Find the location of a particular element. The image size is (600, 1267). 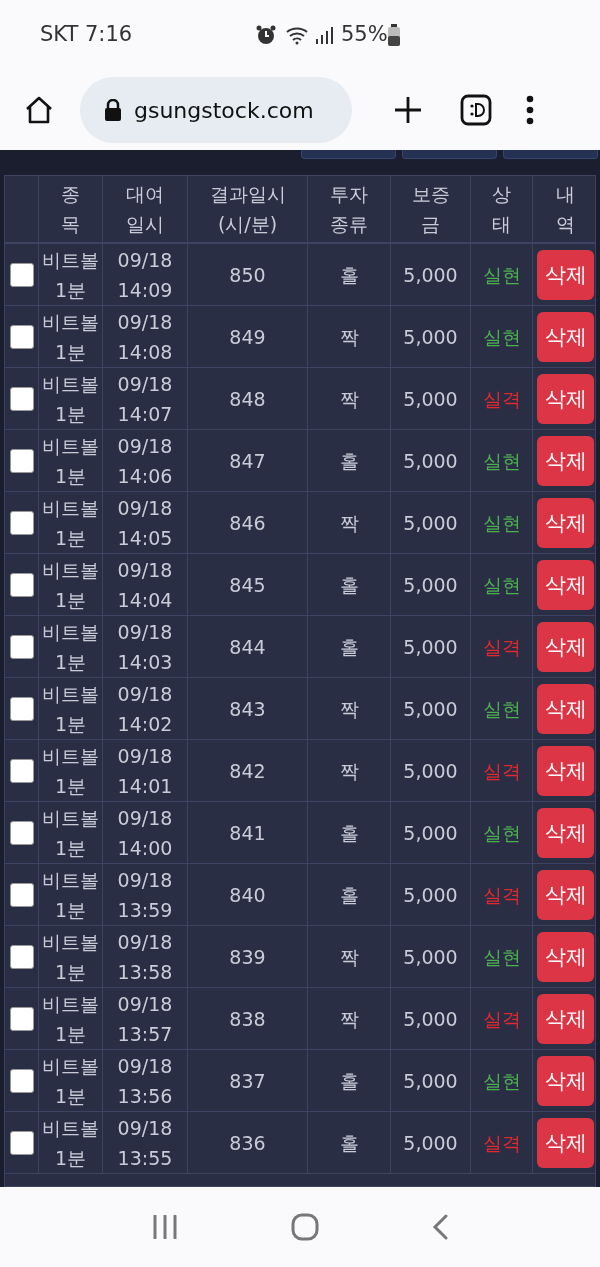

result-round: 845 is located at coordinates (247, 585).